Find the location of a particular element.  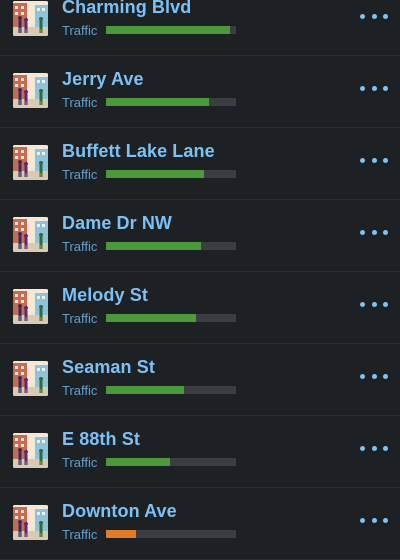

street-name: Seaman St is located at coordinates (108, 367).